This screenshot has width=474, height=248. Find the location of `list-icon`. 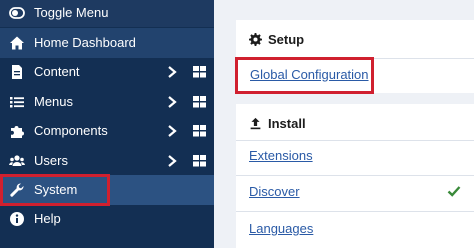

list-icon is located at coordinates (17, 102).